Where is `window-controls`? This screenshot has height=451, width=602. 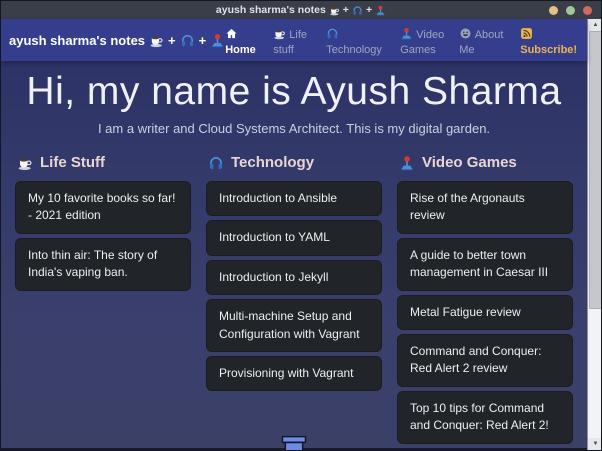
window-controls is located at coordinates (575, 10).